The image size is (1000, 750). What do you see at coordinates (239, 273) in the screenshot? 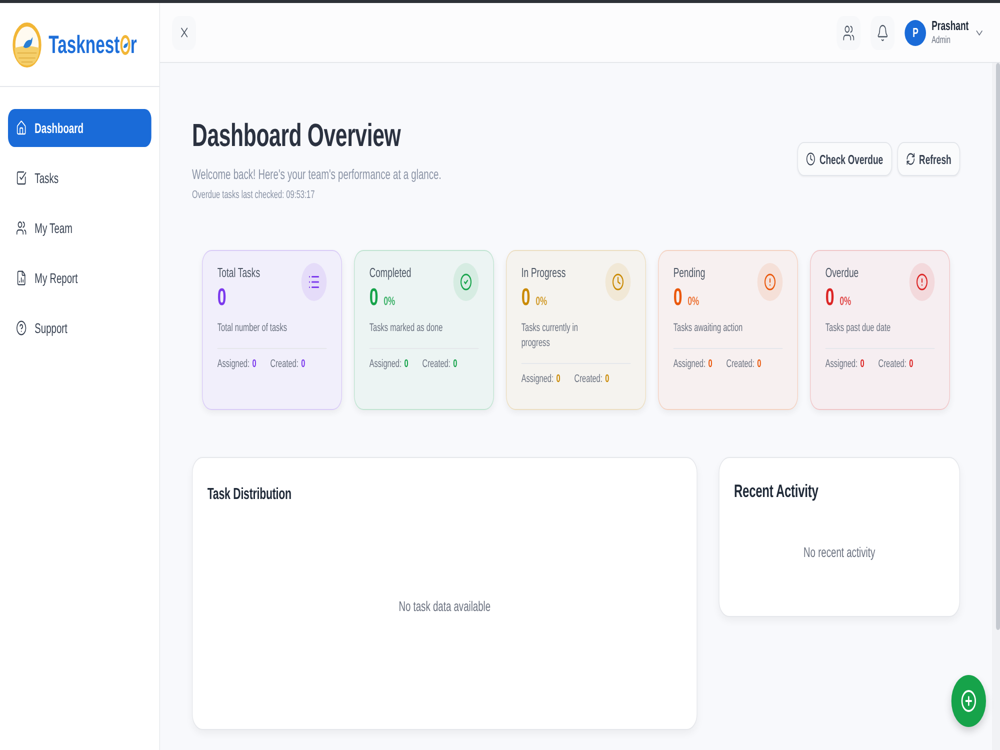
I see `stat-title: Total Tasks` at bounding box center [239, 273].